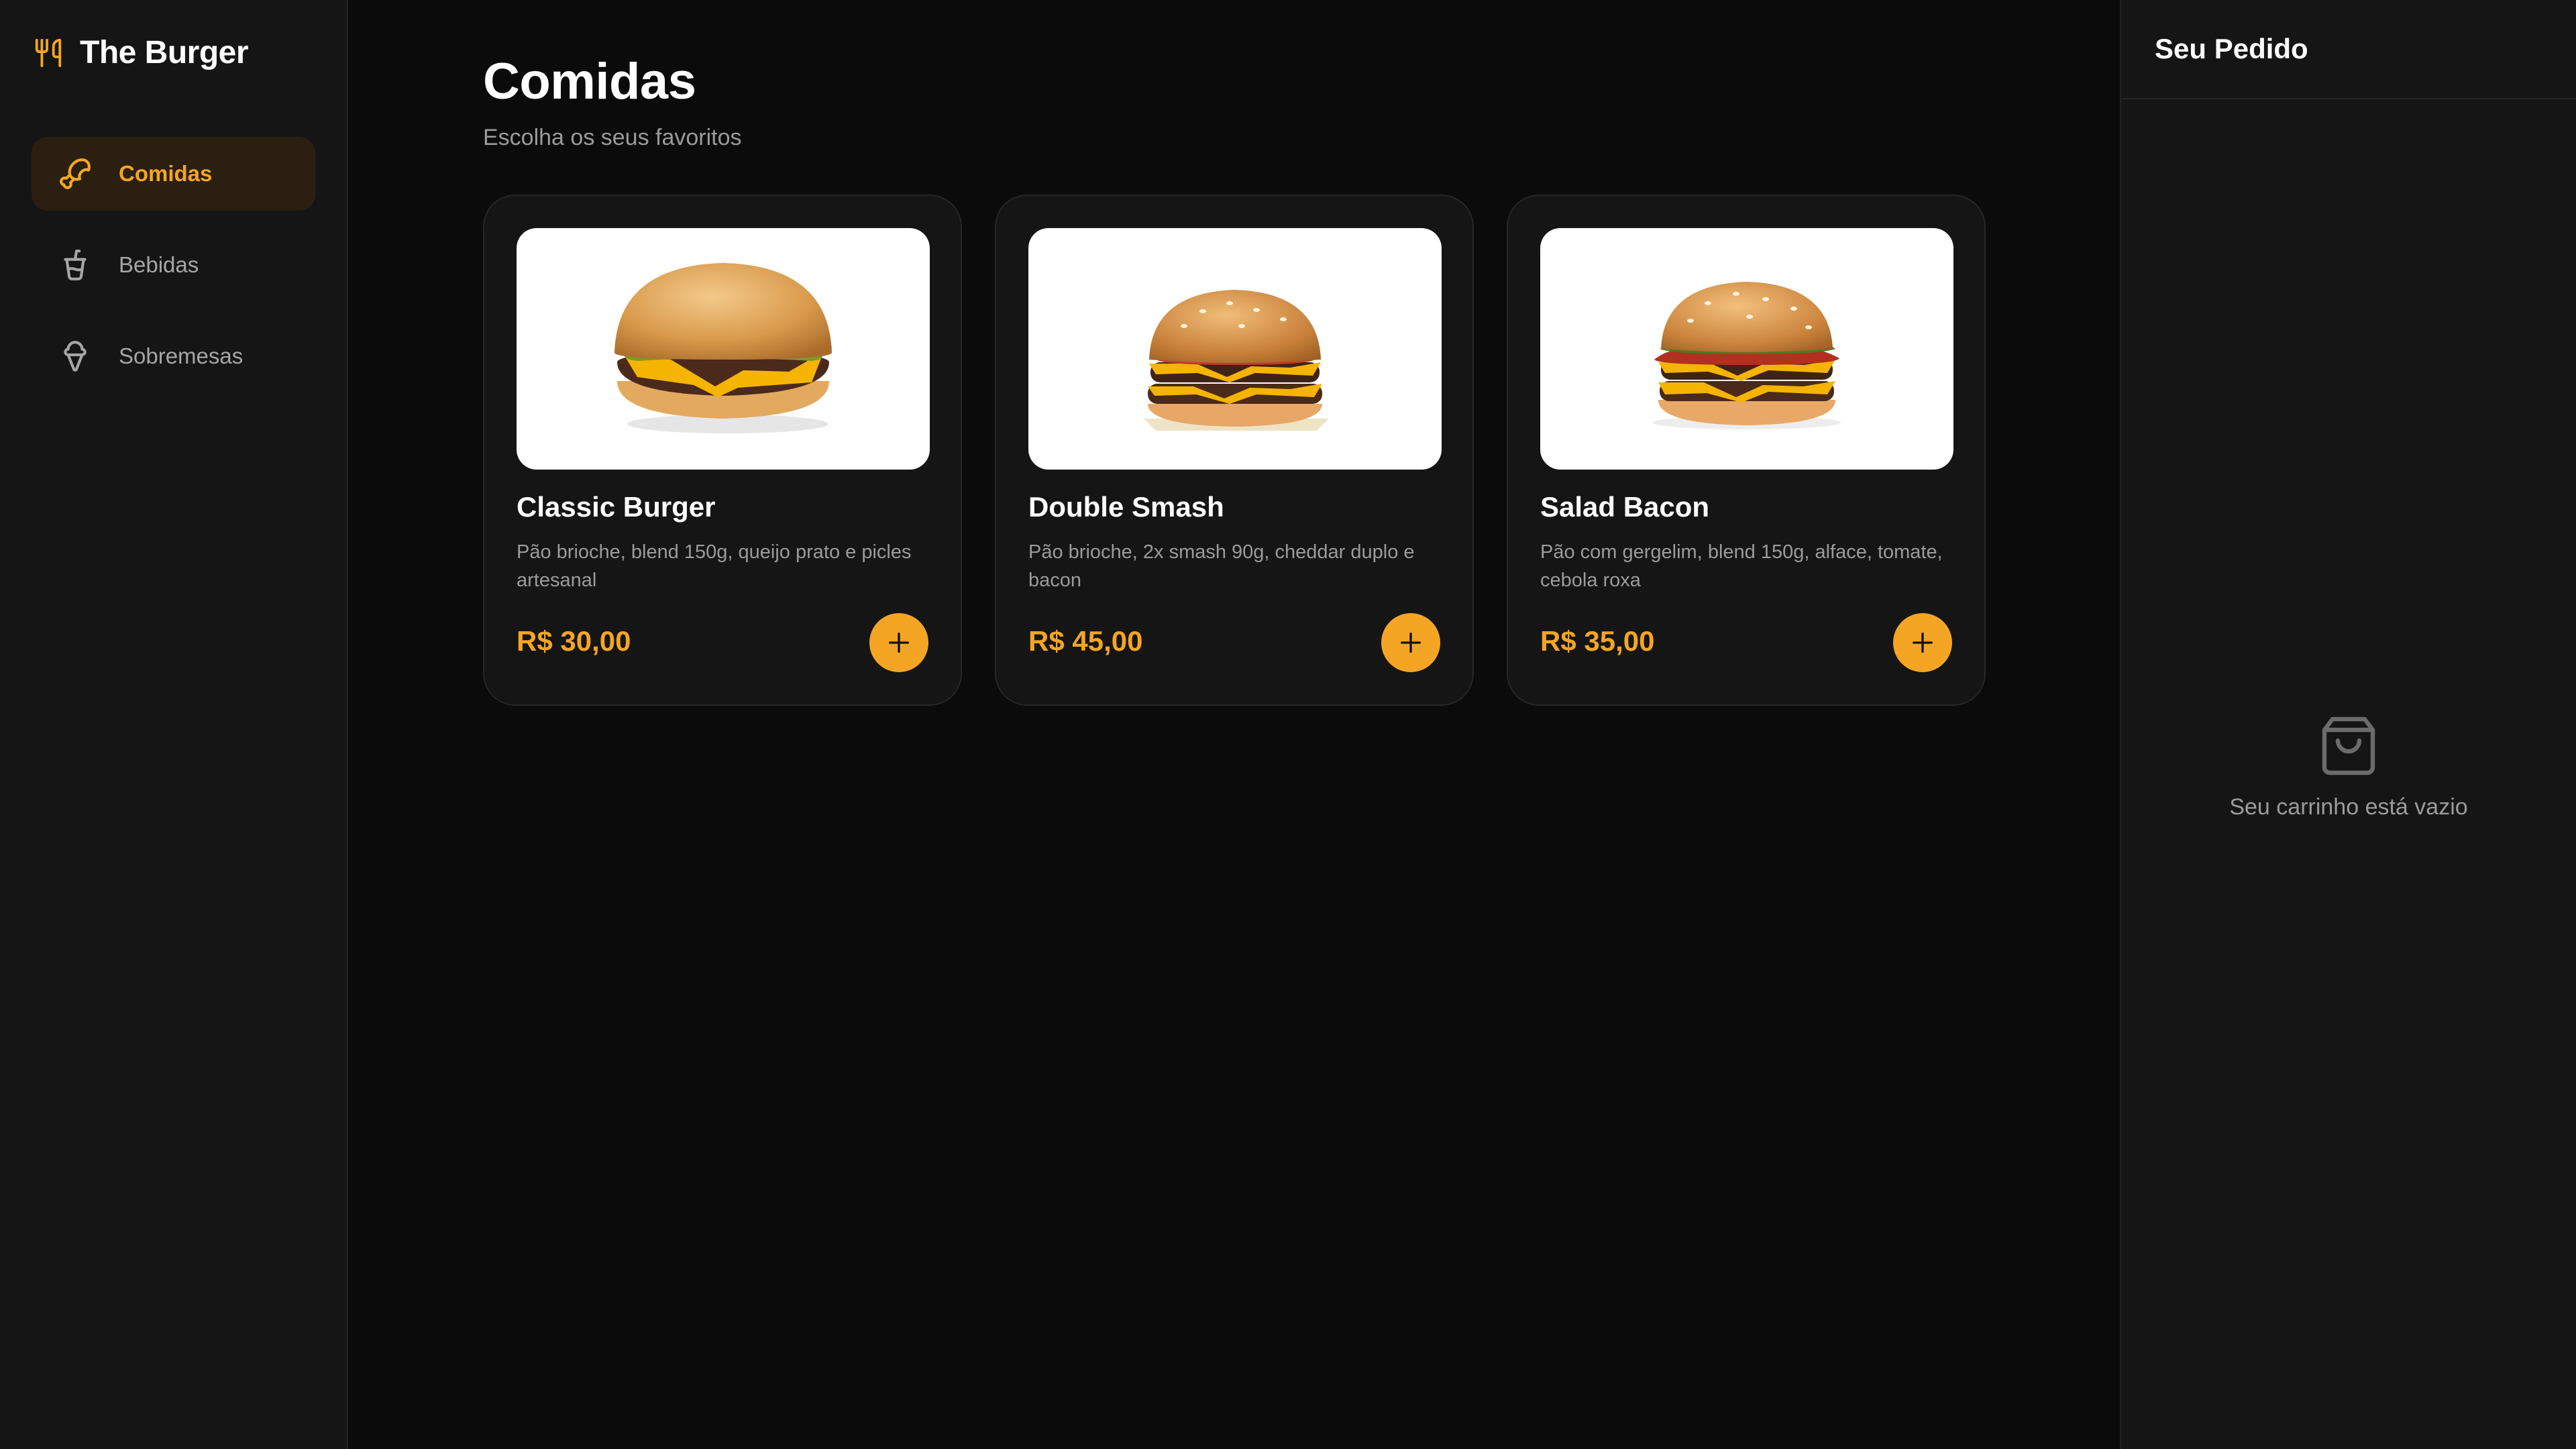  What do you see at coordinates (616, 507) in the screenshot?
I see `product-name: Classic Burger` at bounding box center [616, 507].